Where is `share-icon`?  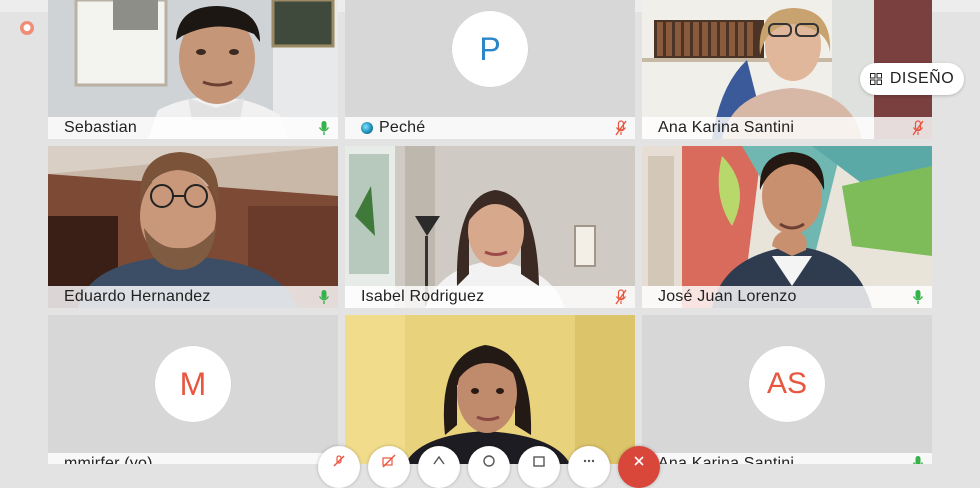 share-icon is located at coordinates (439, 460).